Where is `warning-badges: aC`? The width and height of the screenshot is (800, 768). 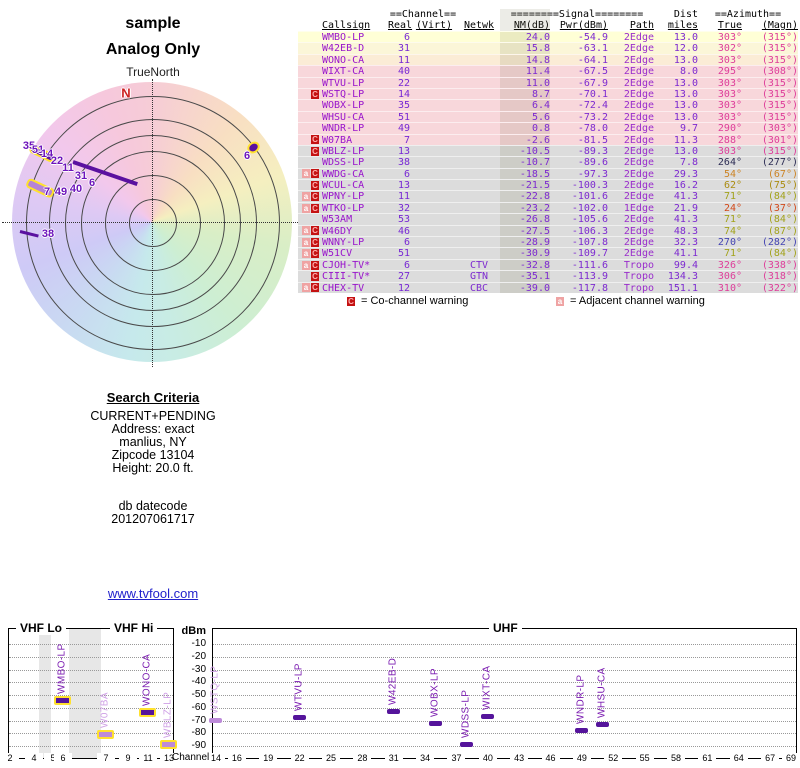 warning-badges: aC is located at coordinates (310, 196).